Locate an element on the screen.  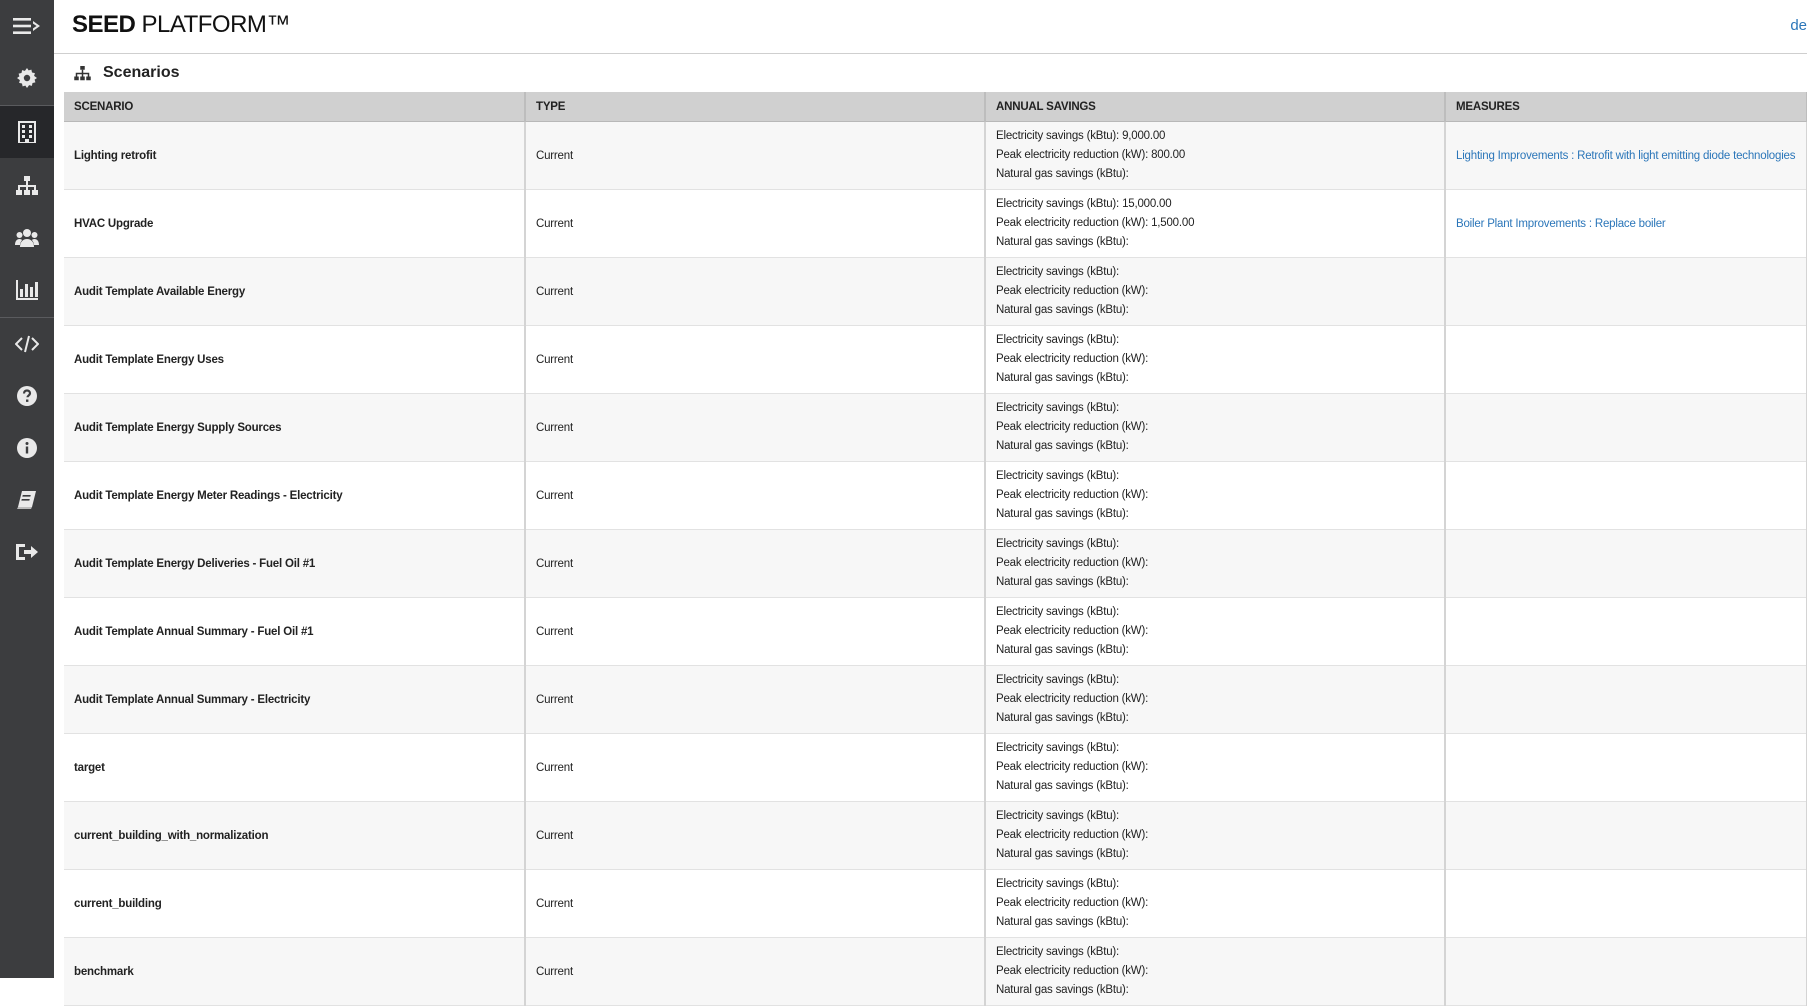
menu-toggle-icon is located at coordinates (27, 26).